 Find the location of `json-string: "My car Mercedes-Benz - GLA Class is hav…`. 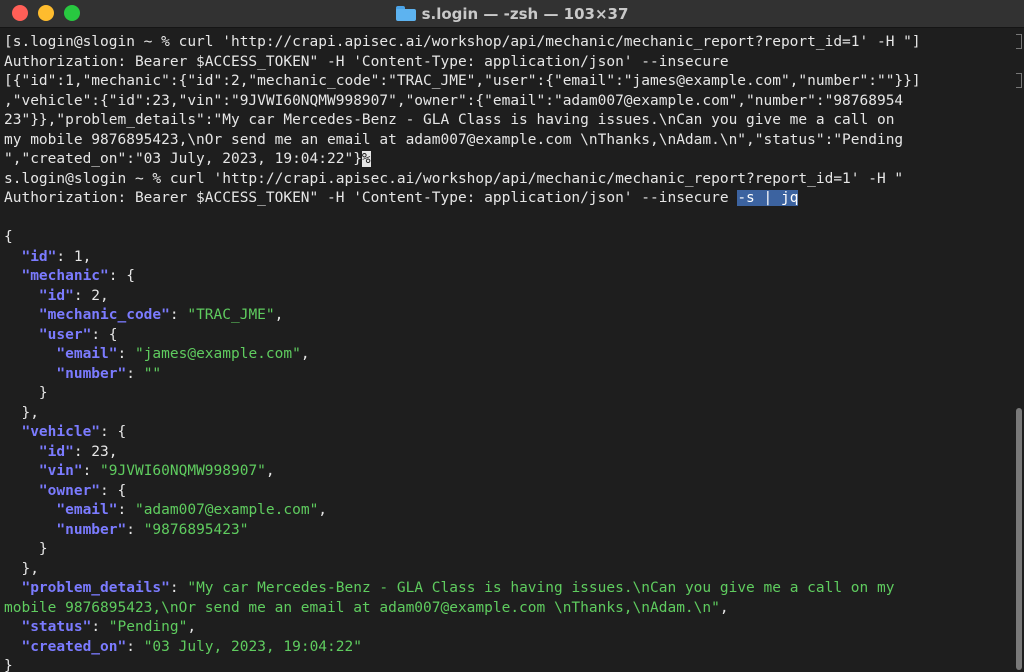

json-string: "My car Mercedes-Benz - GLA Class is hav… is located at coordinates (541, 588).